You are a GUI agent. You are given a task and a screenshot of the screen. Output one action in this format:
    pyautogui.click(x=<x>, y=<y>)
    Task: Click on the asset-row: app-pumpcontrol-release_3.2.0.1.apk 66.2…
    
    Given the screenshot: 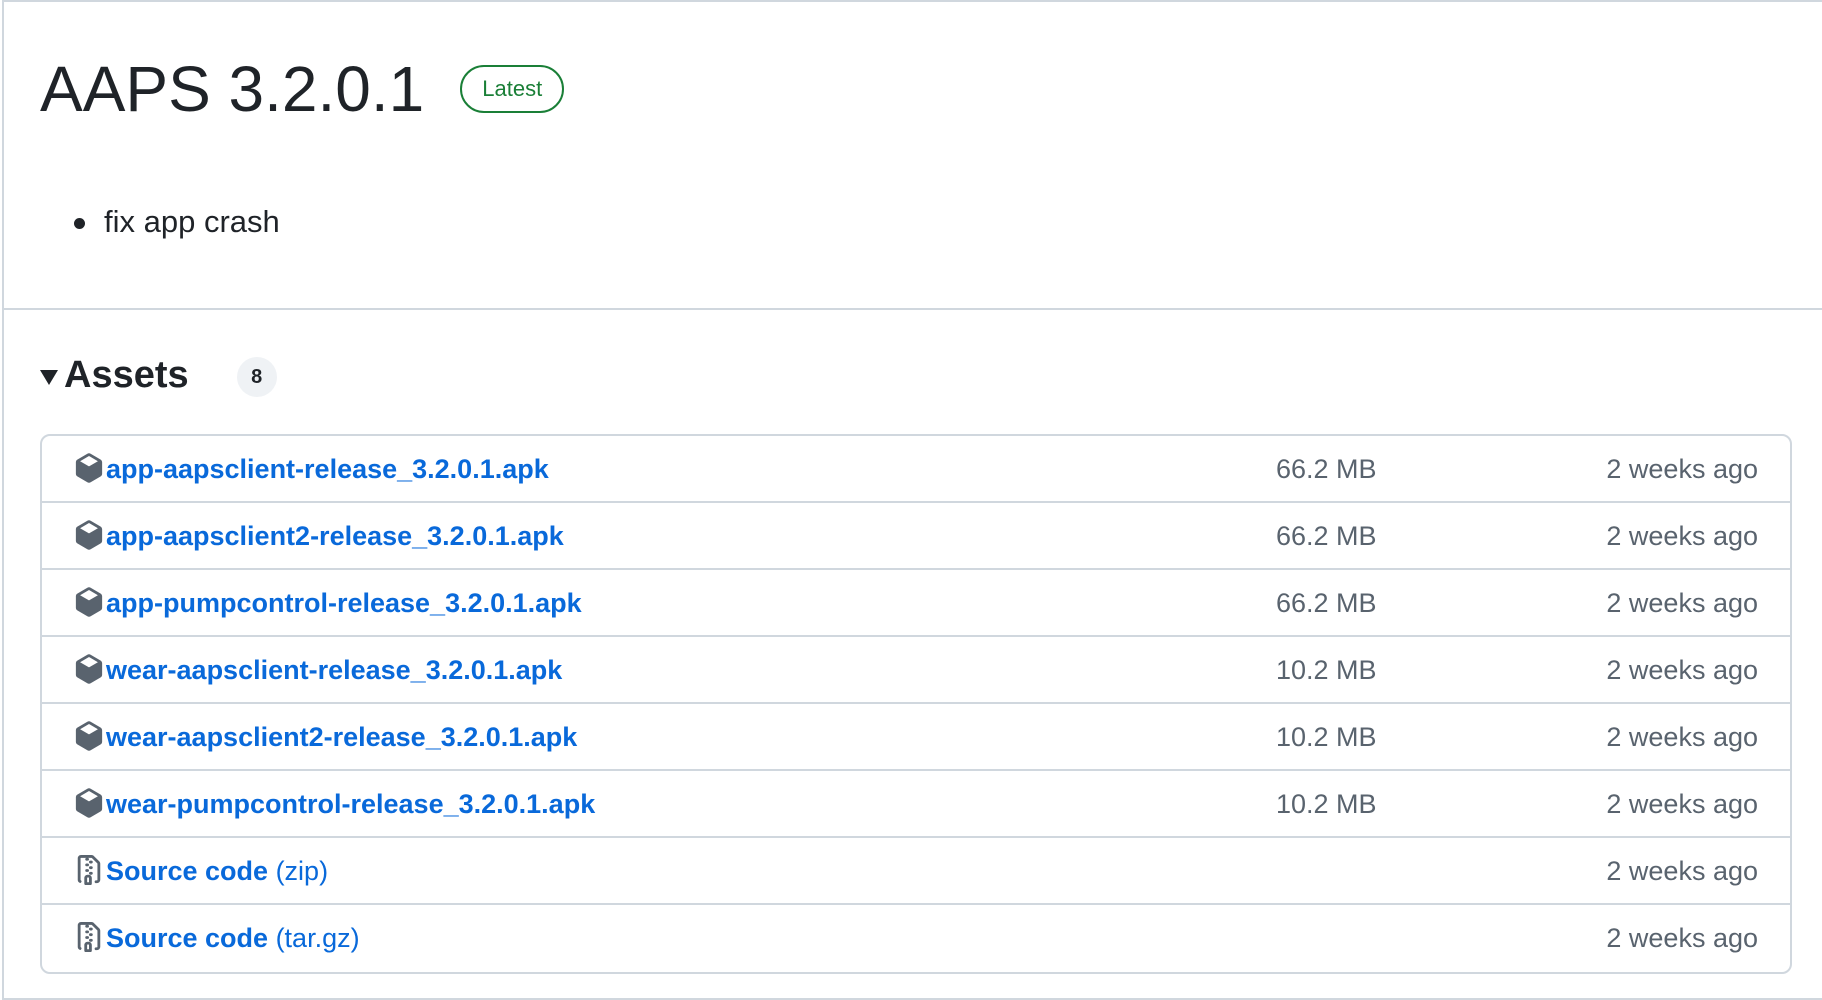 What is the action you would take?
    pyautogui.click(x=916, y=603)
    